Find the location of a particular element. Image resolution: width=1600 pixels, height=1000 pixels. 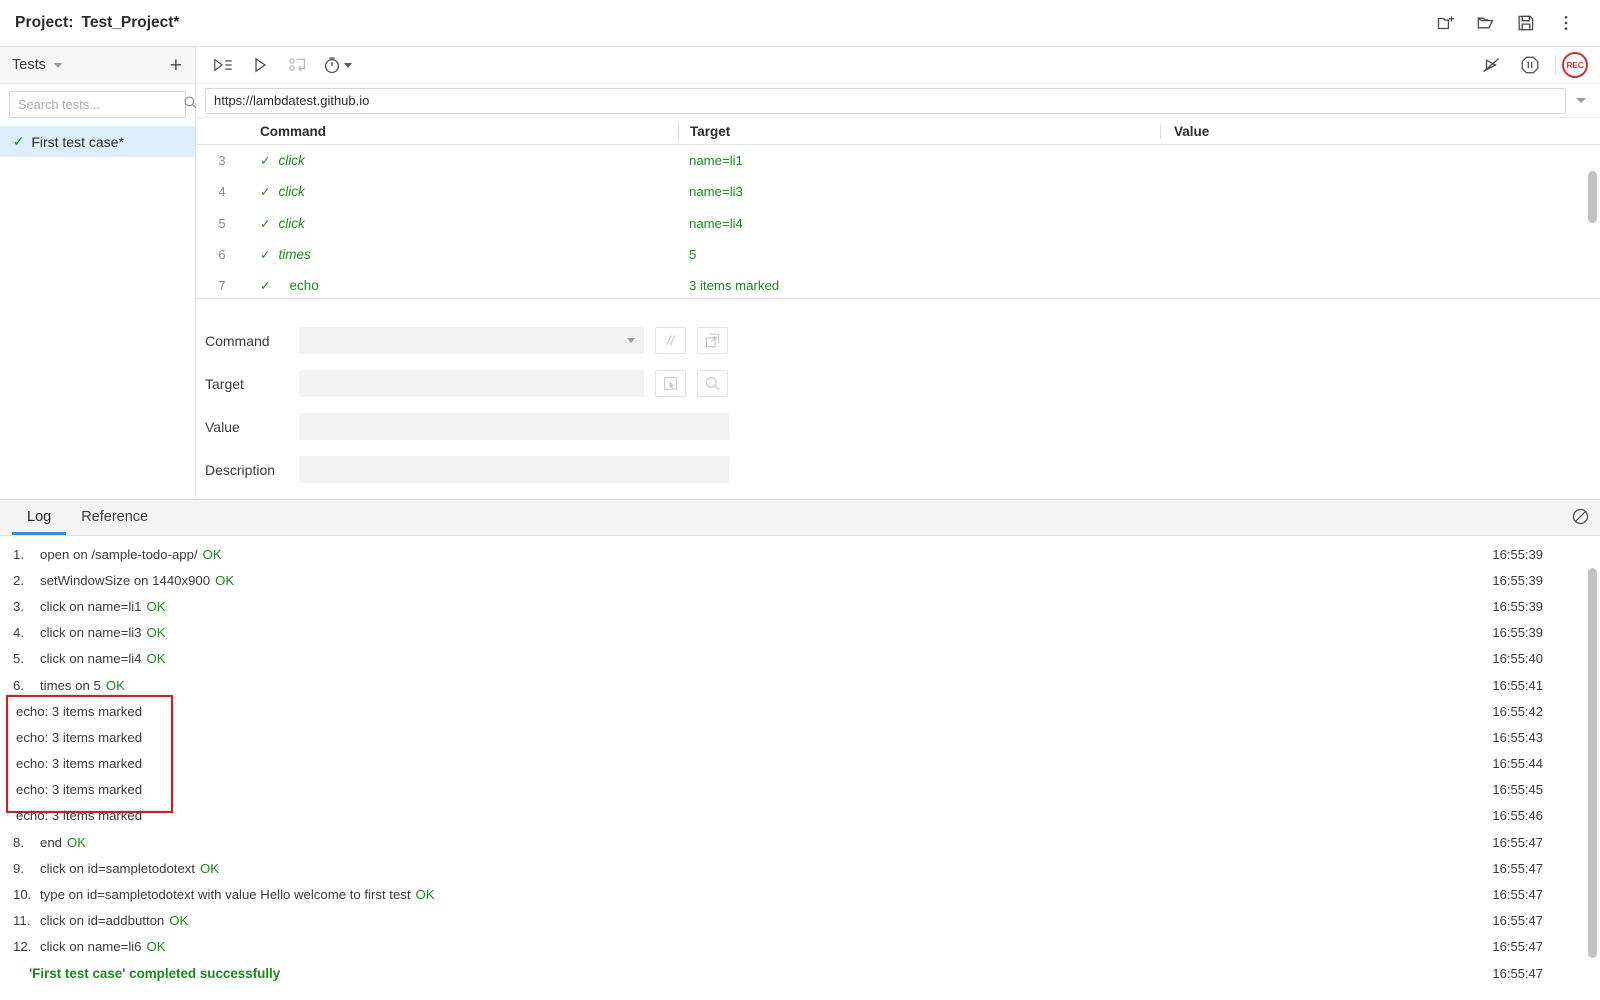

comment-toggle-button: // is located at coordinates (670, 340).